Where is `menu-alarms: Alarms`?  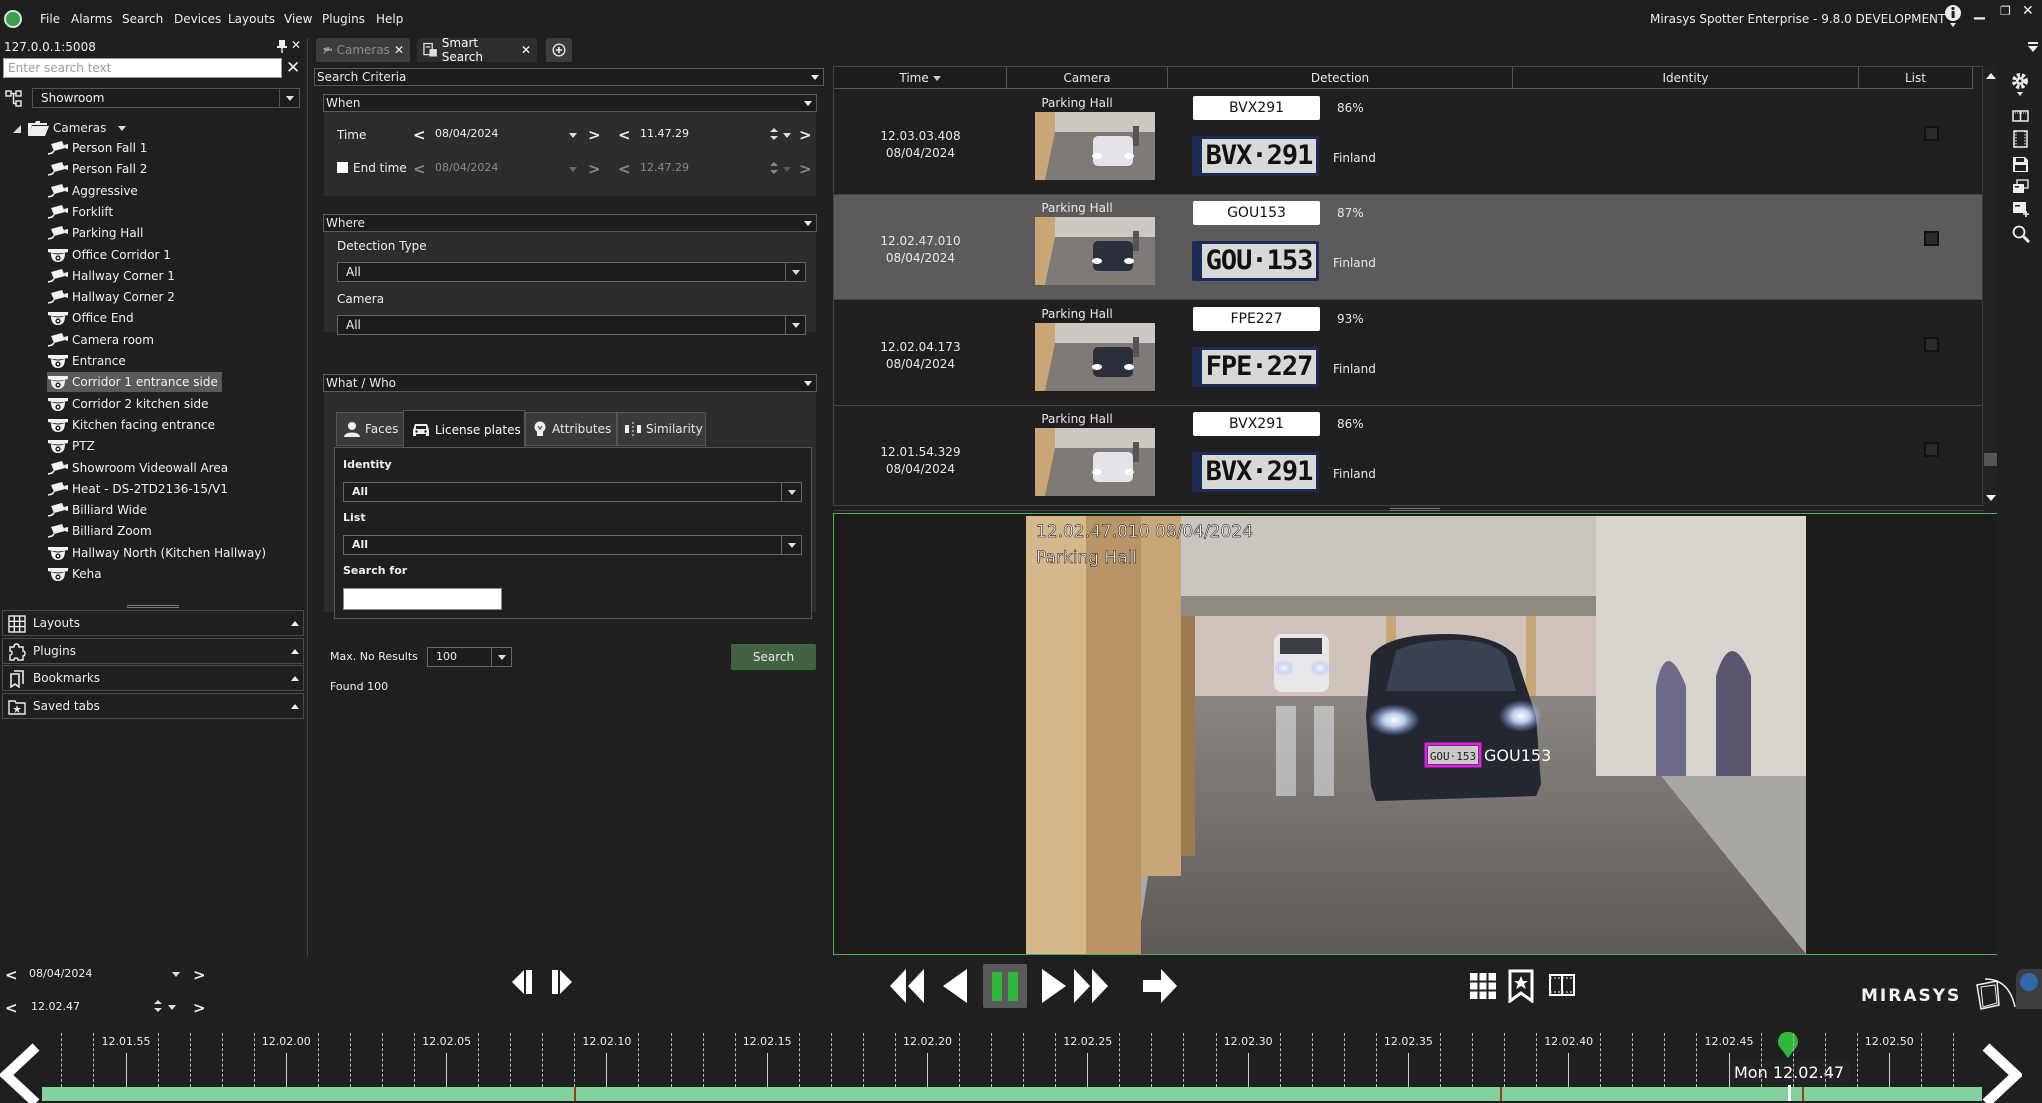
menu-alarms: Alarms is located at coordinates (92, 19).